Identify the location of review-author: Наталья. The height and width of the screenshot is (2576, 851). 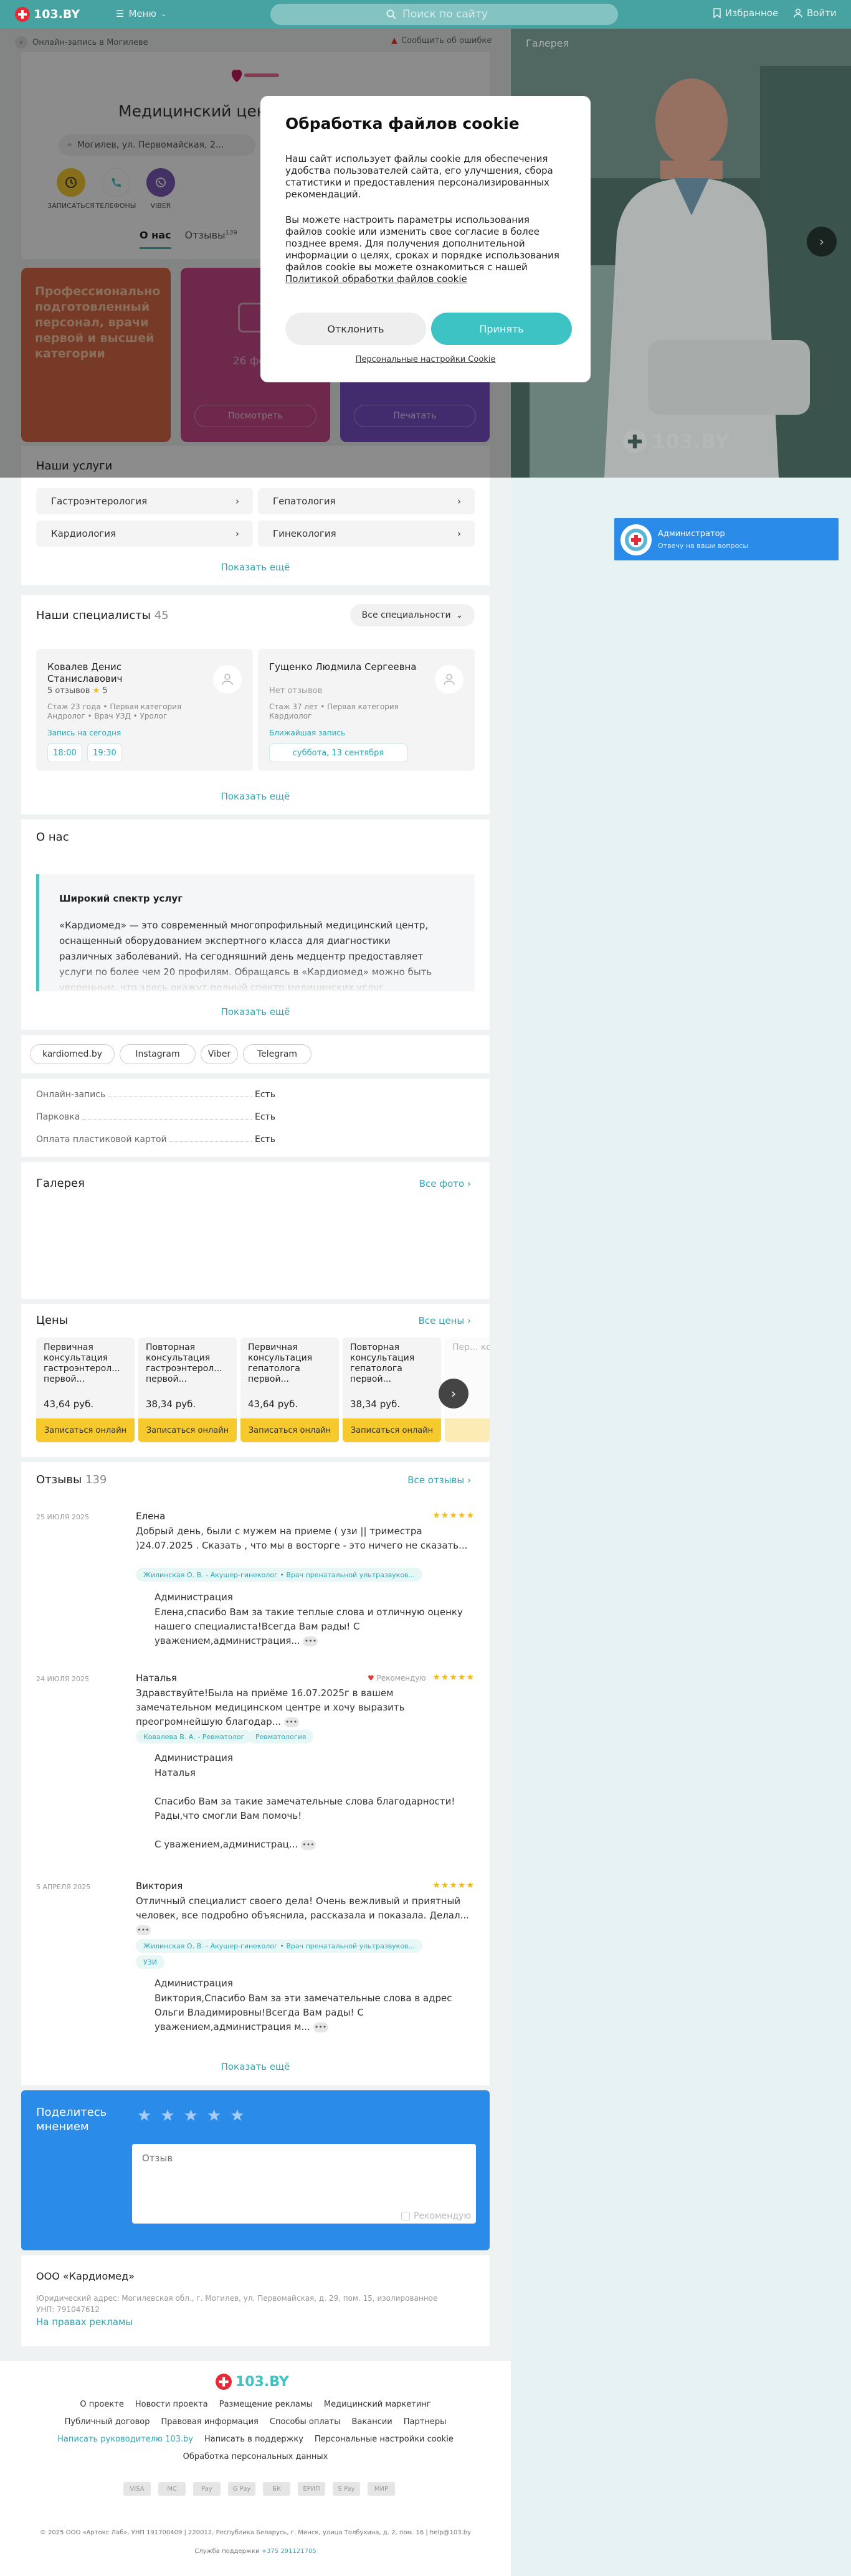
(156, 1678).